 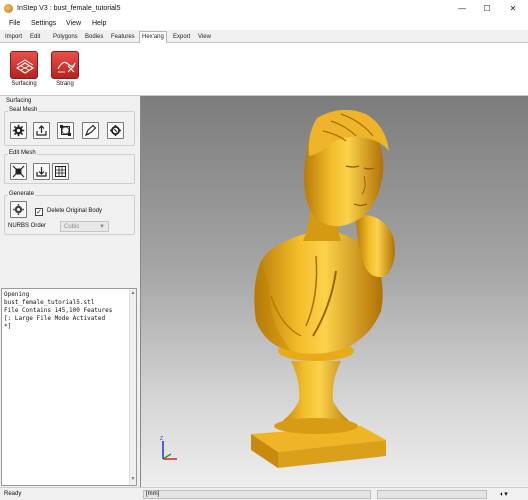 What do you see at coordinates (17, 294) in the screenshot?
I see `console-line: Opening` at bounding box center [17, 294].